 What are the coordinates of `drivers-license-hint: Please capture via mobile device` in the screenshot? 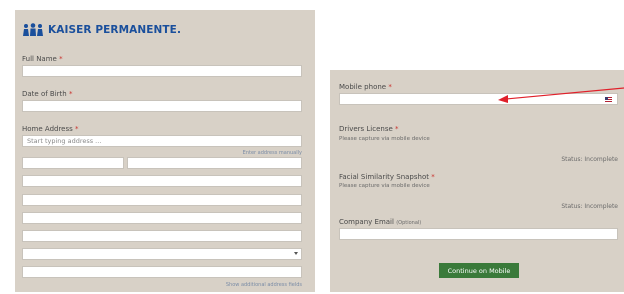 It's located at (384, 139).